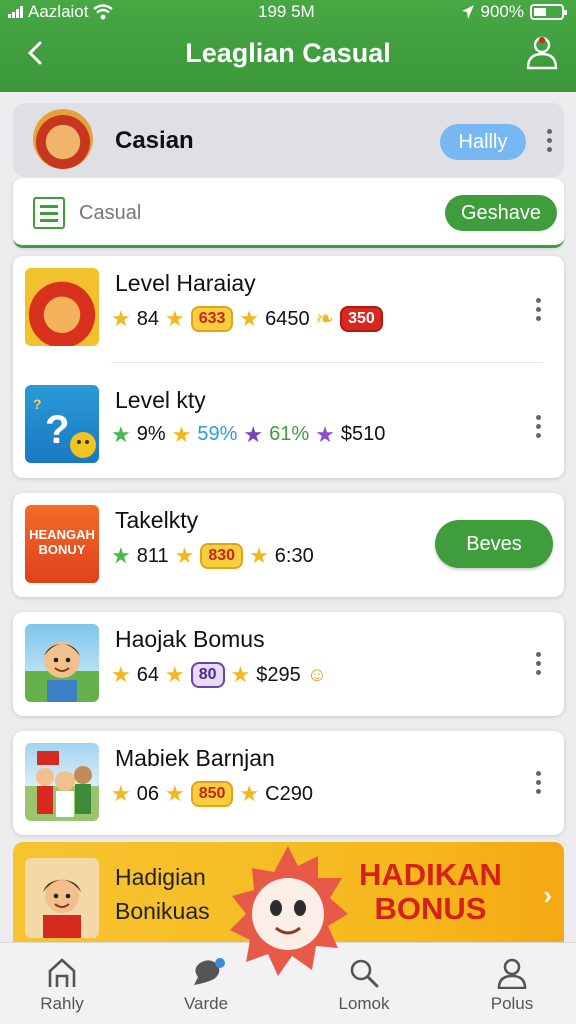 The height and width of the screenshot is (1024, 576). What do you see at coordinates (501, 213) in the screenshot?
I see `search-submit-button: Geshave` at bounding box center [501, 213].